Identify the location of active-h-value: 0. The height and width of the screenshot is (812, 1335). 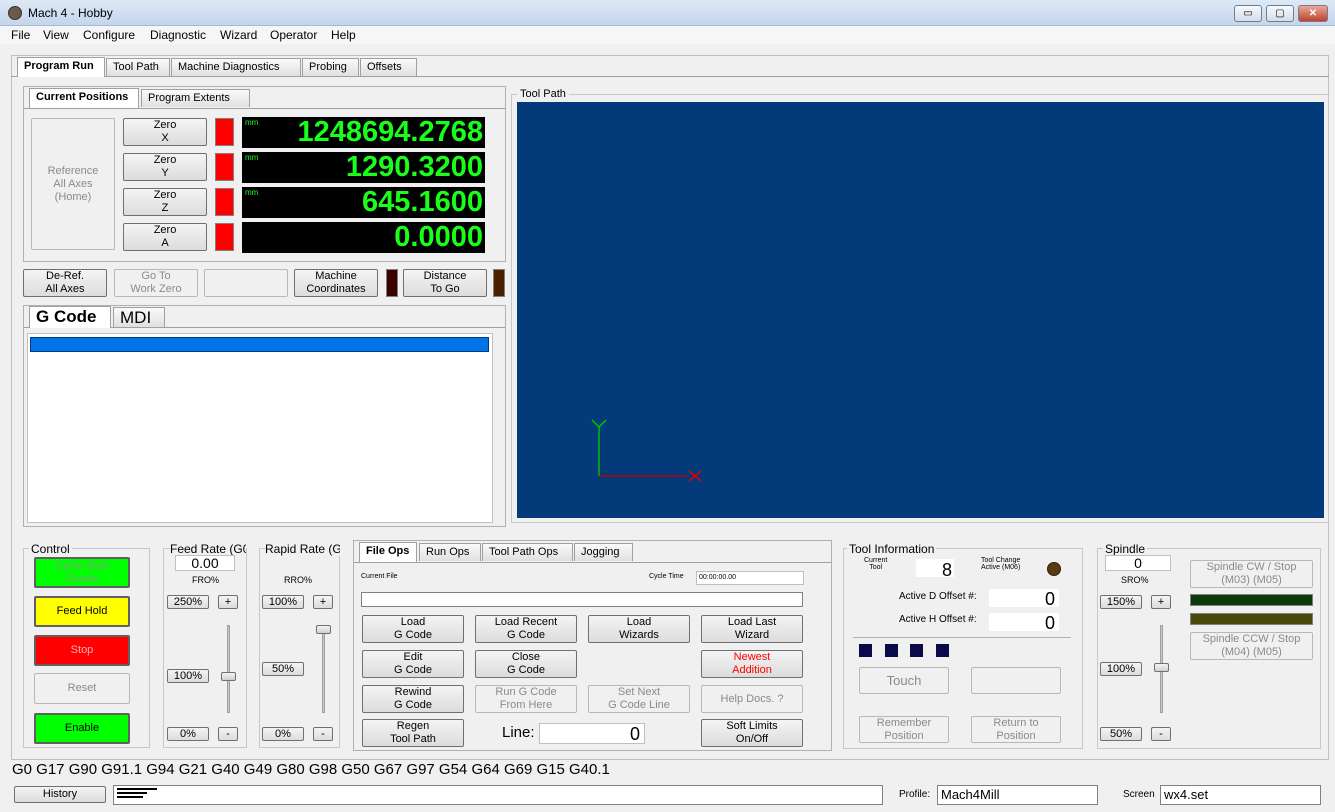
(1024, 622).